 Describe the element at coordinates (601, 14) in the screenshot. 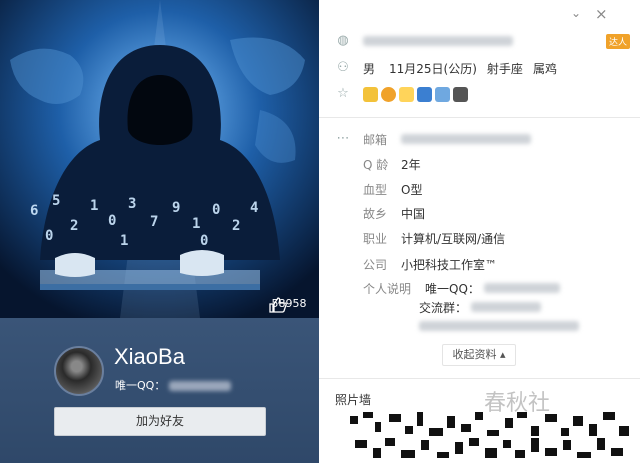

I see `close-button: ×` at that location.